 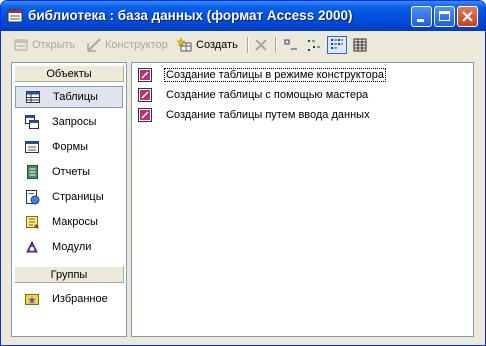 I want to click on list-view-button, so click(x=337, y=45).